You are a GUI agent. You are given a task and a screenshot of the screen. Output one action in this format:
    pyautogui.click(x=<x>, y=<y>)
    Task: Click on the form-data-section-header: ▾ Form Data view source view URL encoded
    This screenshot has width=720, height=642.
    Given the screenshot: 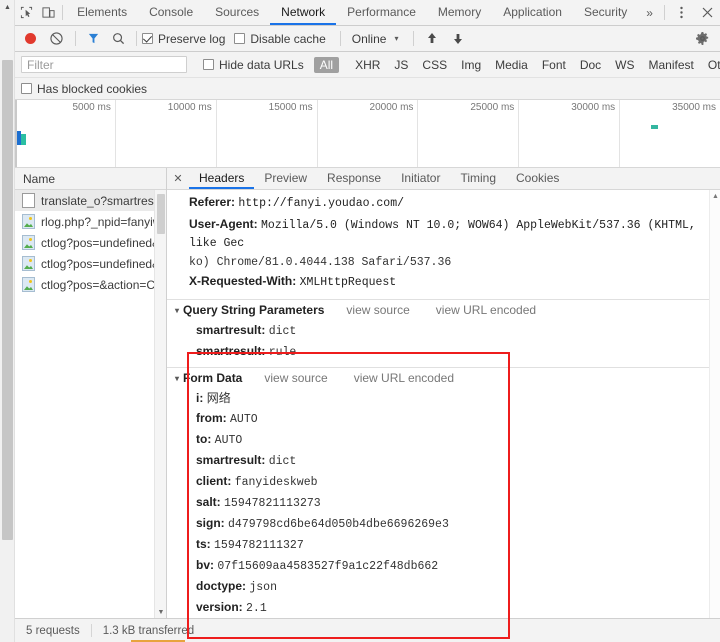 What is the action you would take?
    pyautogui.click(x=443, y=377)
    